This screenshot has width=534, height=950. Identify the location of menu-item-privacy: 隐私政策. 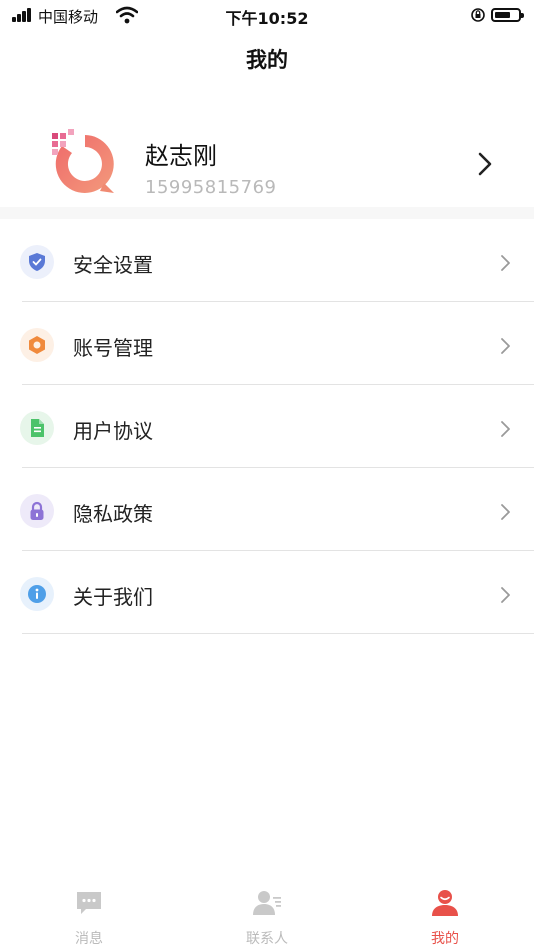
(267, 509).